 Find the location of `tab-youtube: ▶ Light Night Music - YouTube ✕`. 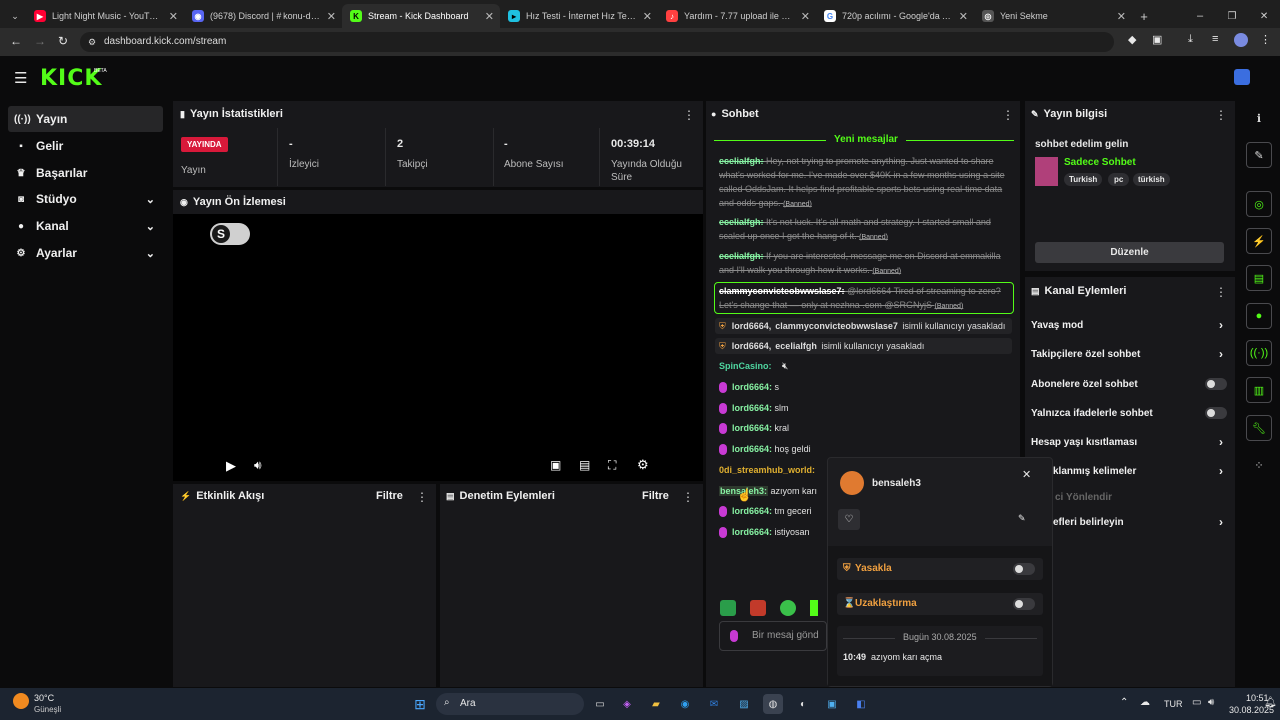

tab-youtube: ▶ Light Night Music - YouTube ✕ is located at coordinates (105, 16).